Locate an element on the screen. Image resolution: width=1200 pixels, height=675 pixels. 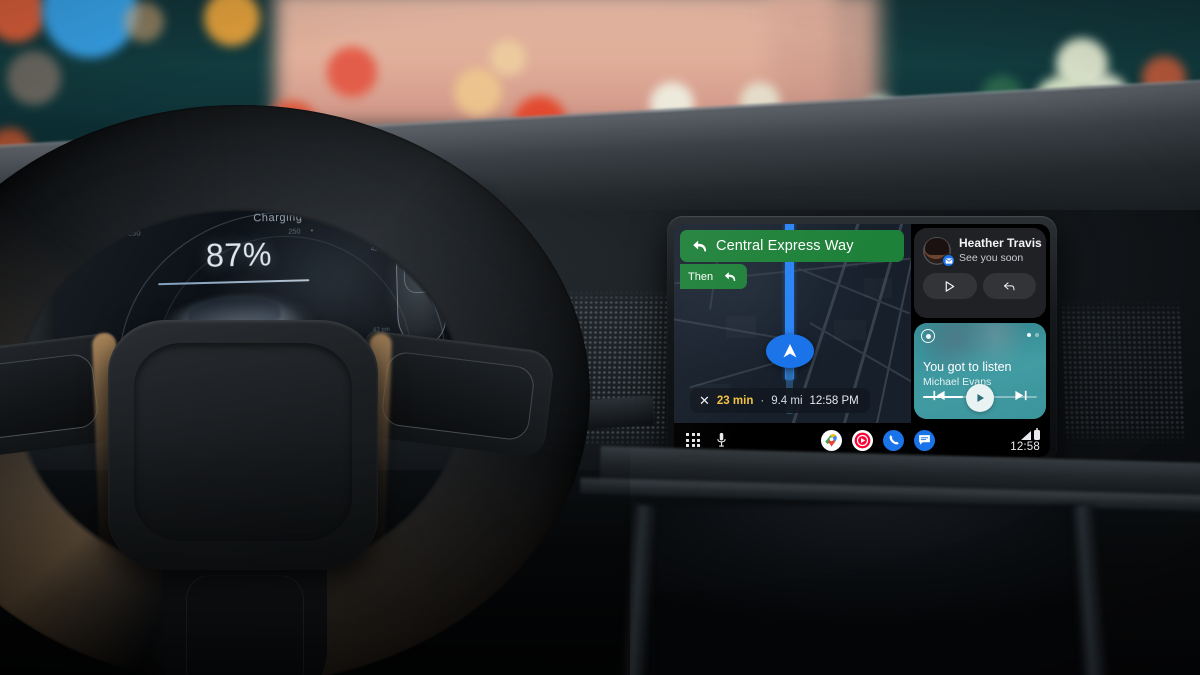
status-icons is located at coordinates (1008, 433).